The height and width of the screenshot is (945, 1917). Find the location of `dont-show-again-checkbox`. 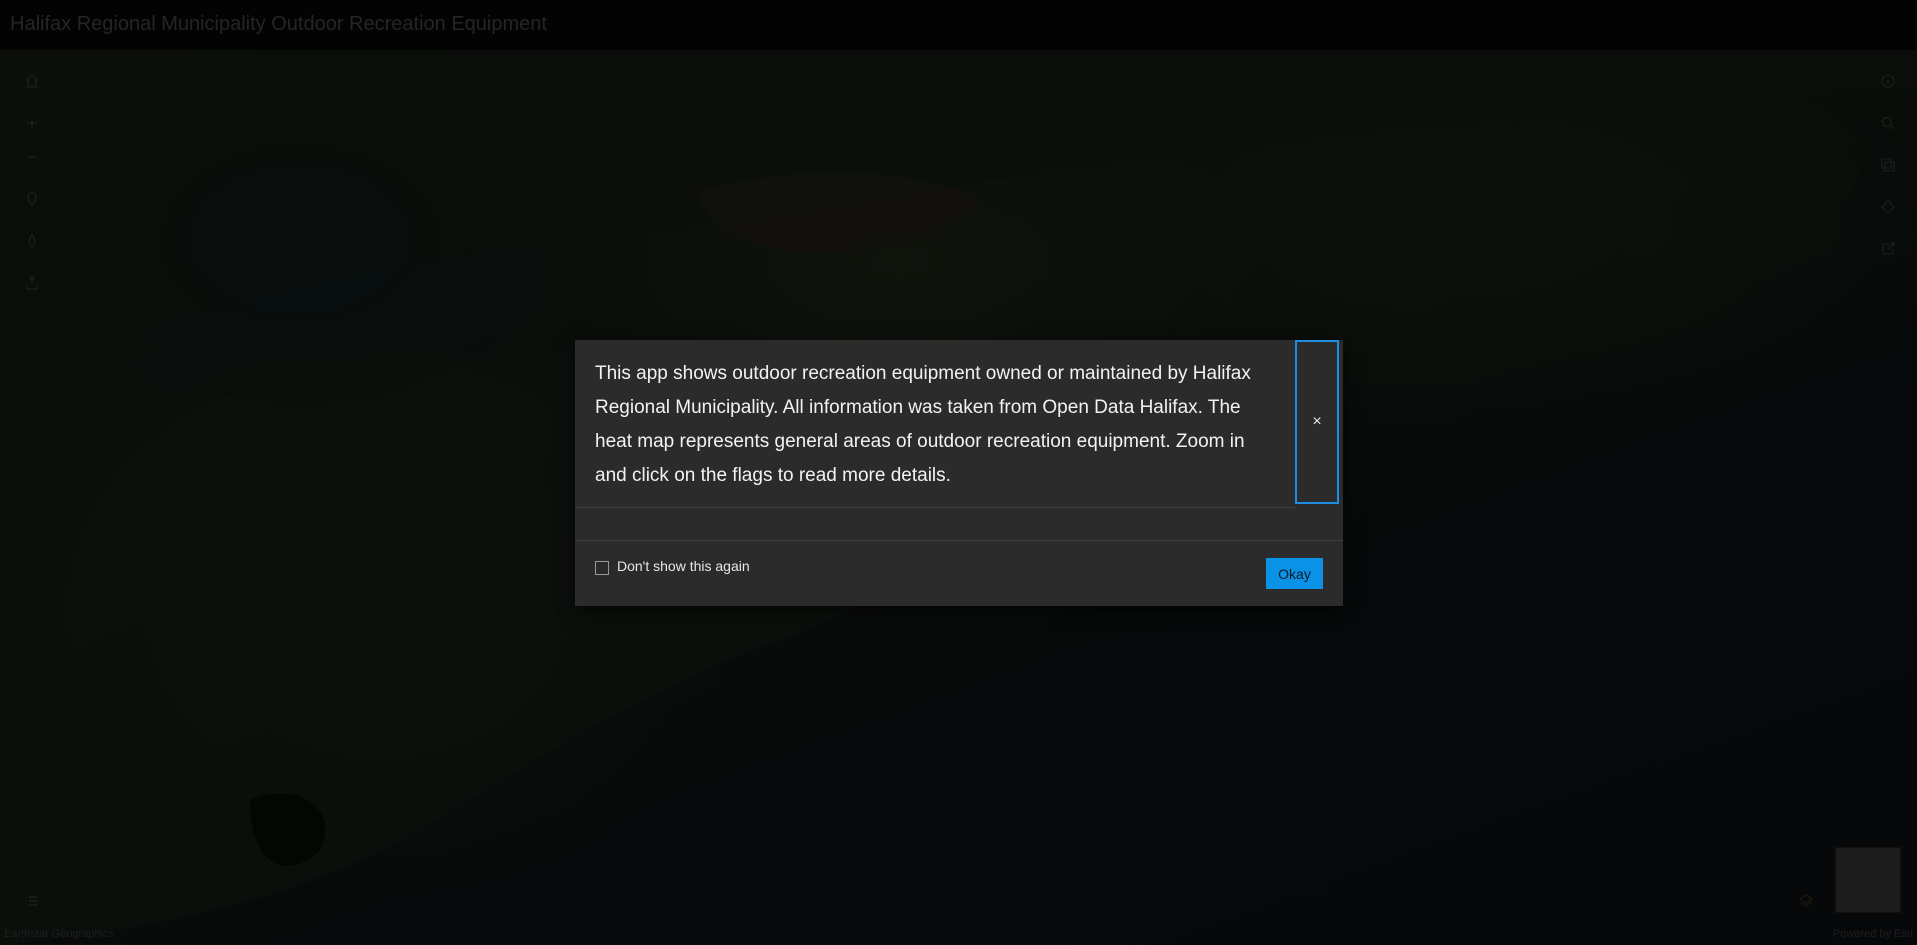

dont-show-again-checkbox is located at coordinates (602, 568).